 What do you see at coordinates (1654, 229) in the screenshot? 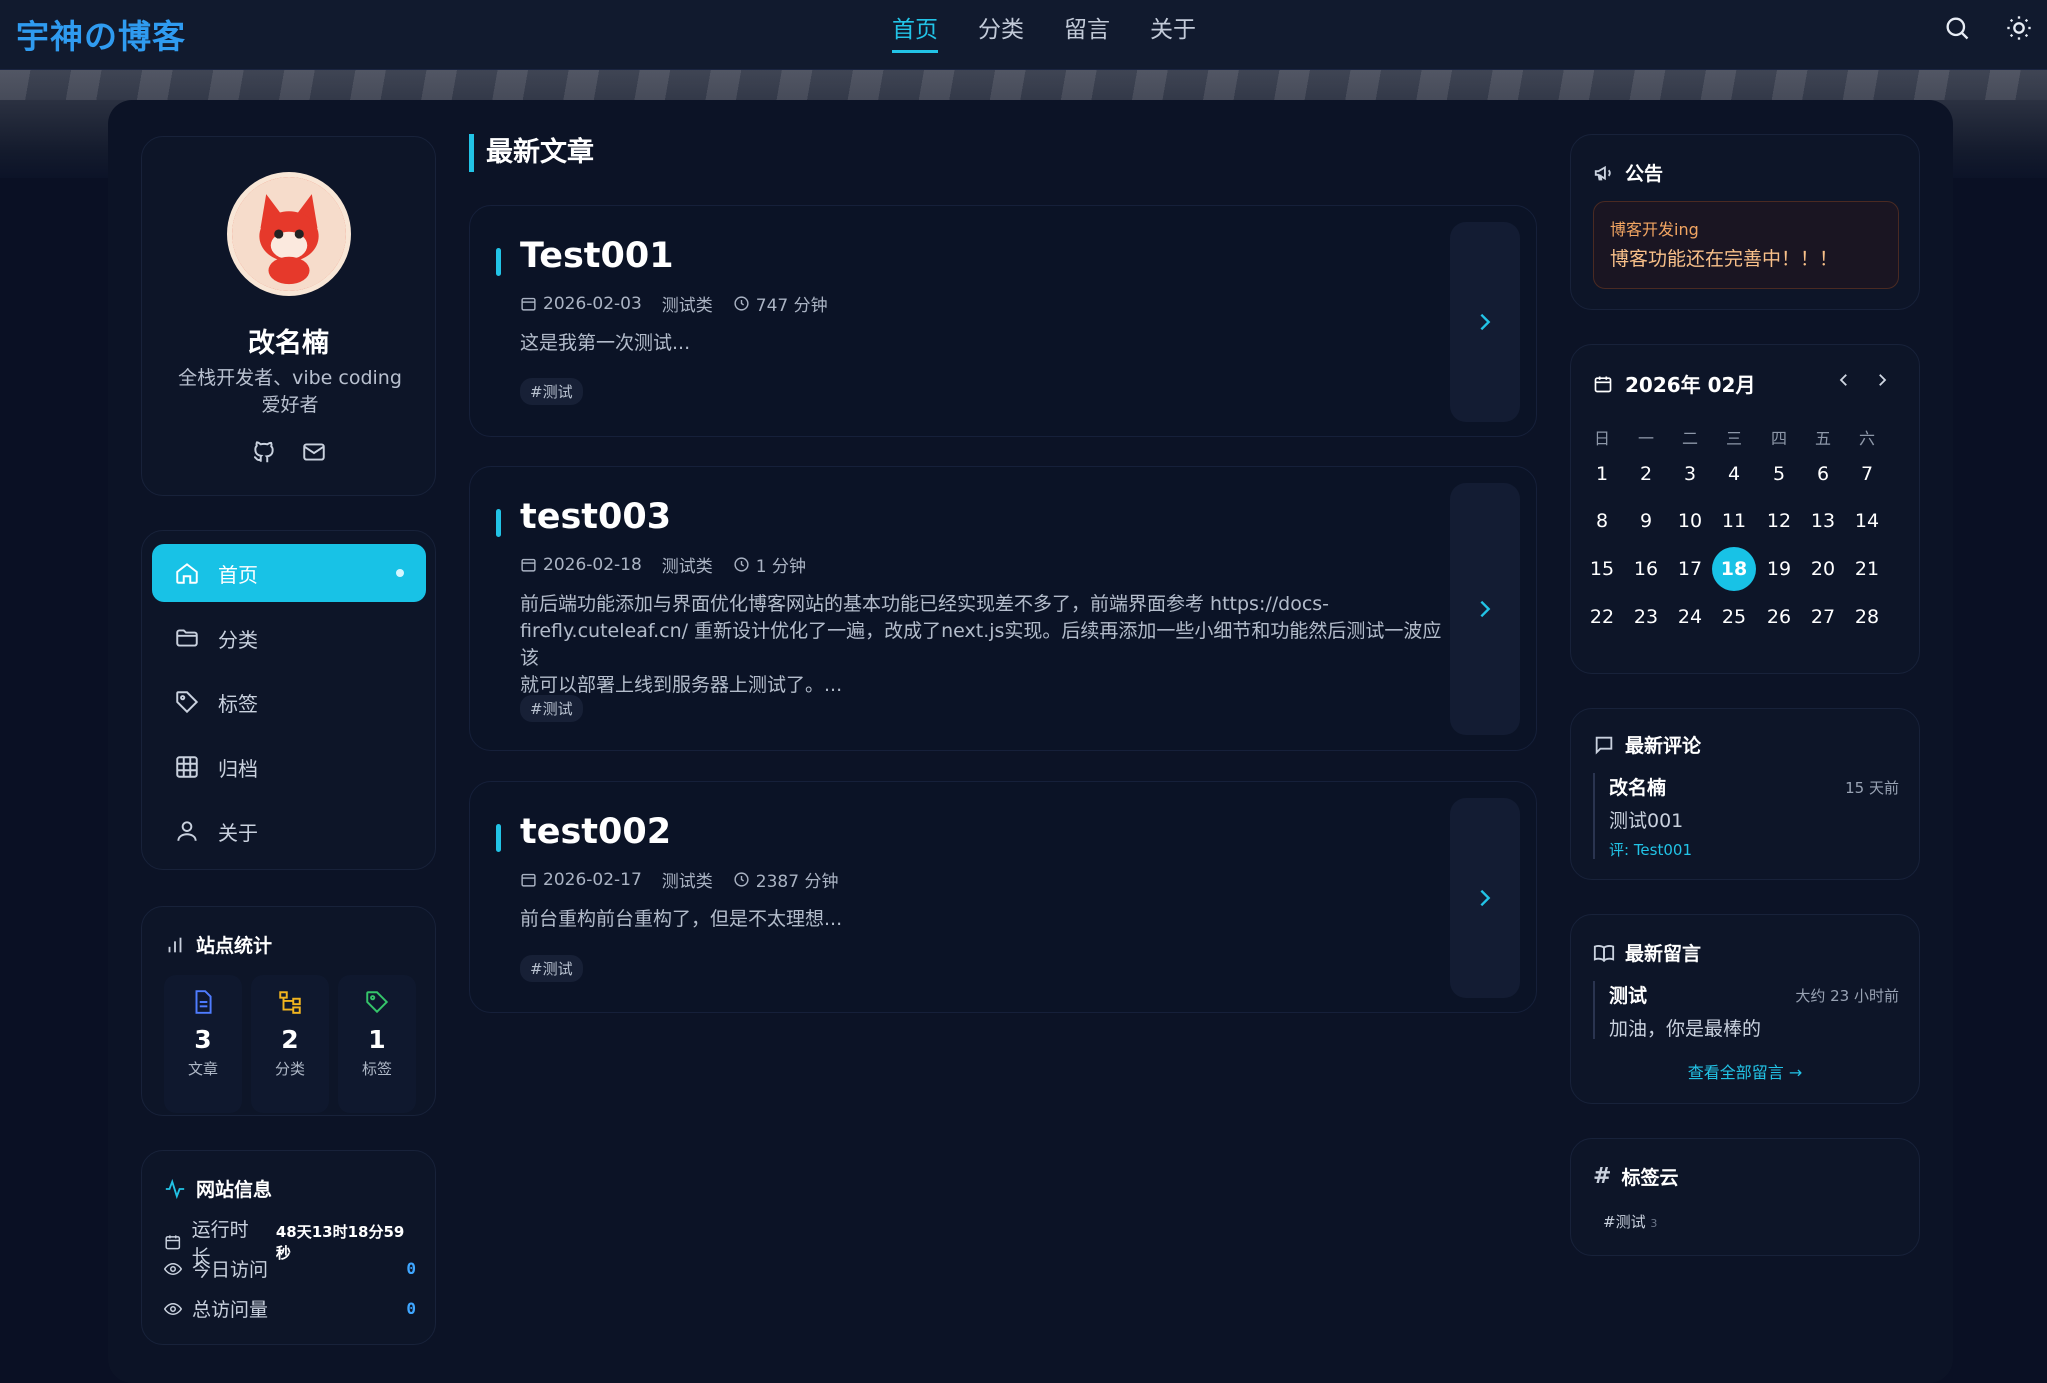
I see `notice-line1: 博客开发ing` at bounding box center [1654, 229].